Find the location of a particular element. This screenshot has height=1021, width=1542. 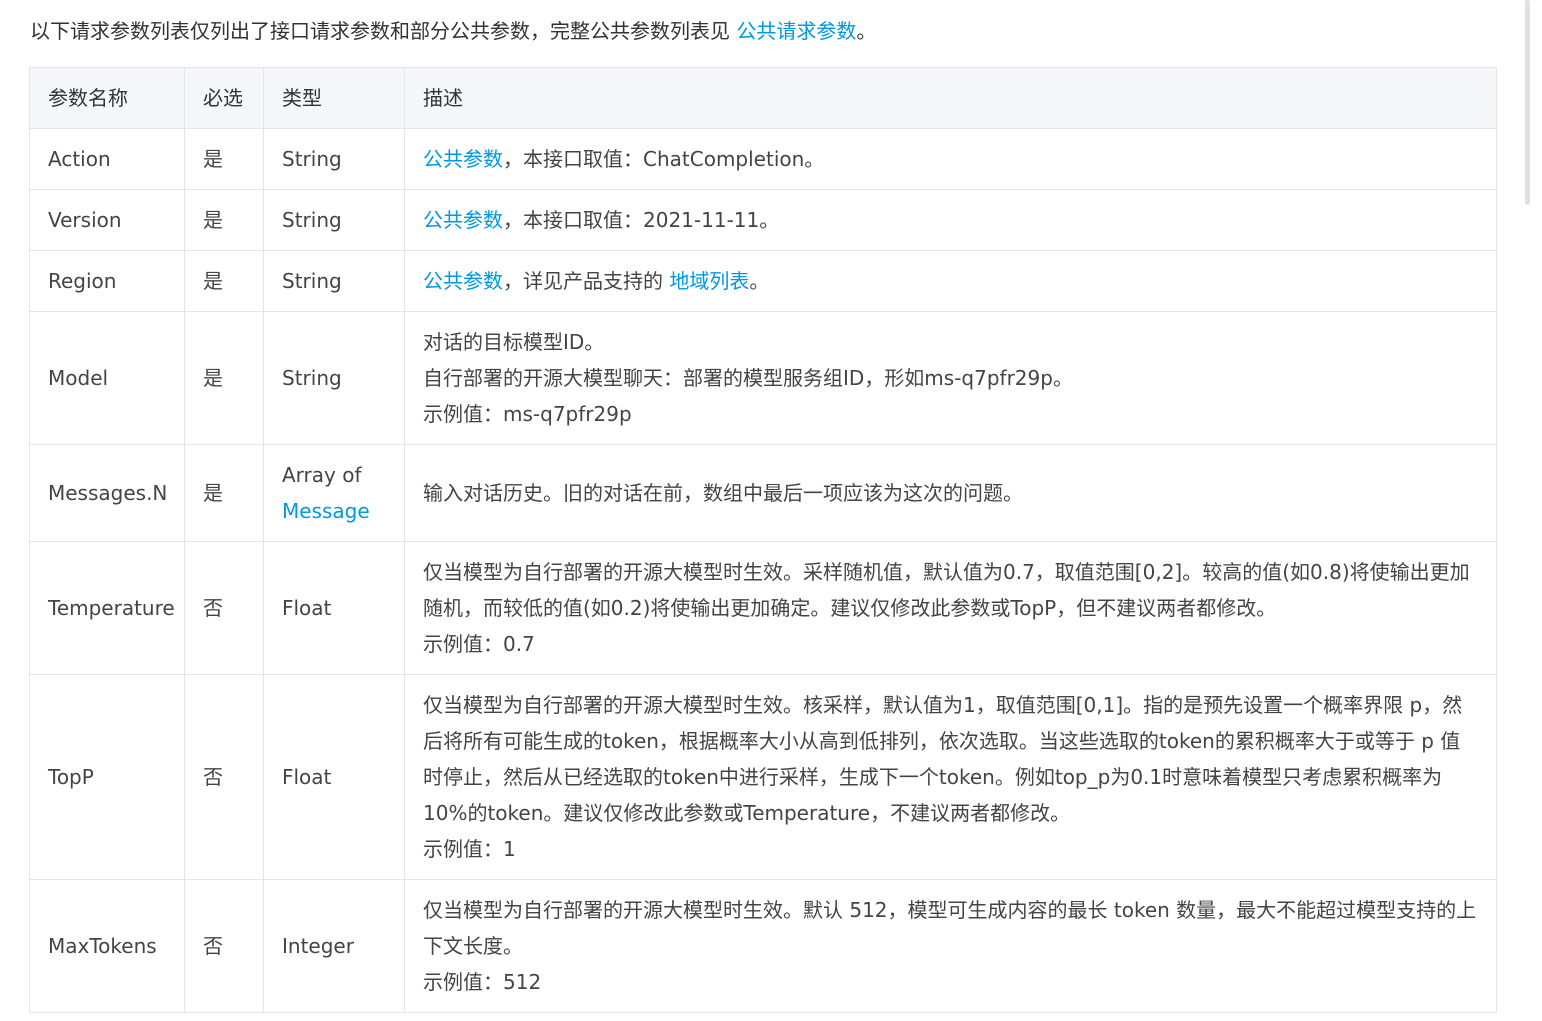

table-row: Version 是 String 公共参数，本接口取值：2021-11-11。 is located at coordinates (763, 220).